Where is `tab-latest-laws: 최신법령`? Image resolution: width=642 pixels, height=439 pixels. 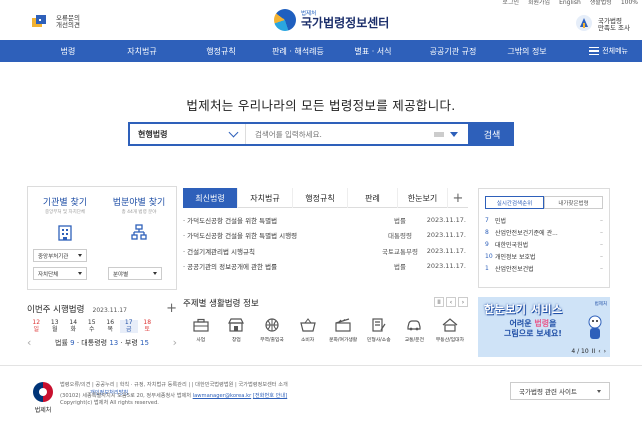 tab-latest-laws: 최신법령 is located at coordinates (210, 198).